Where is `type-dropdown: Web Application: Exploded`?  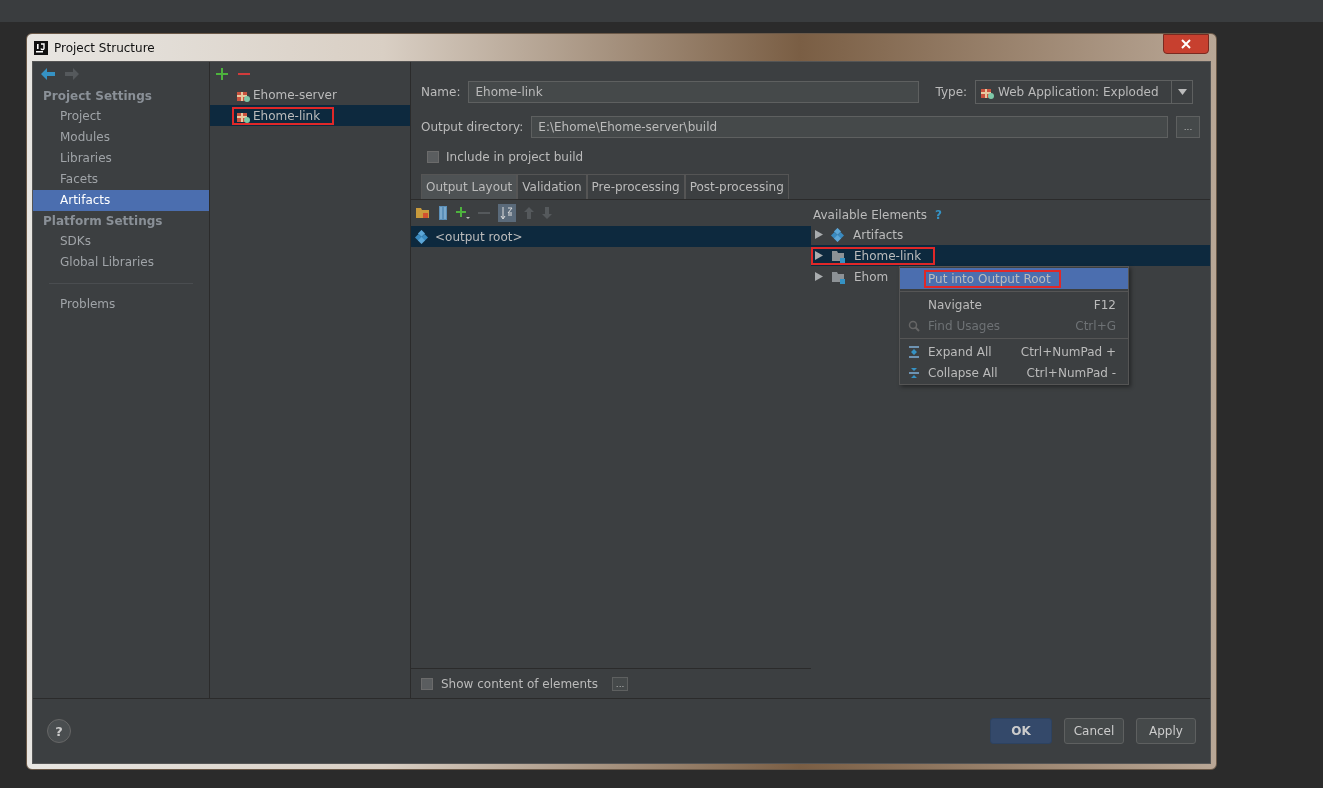 type-dropdown: Web Application: Exploded is located at coordinates (1084, 92).